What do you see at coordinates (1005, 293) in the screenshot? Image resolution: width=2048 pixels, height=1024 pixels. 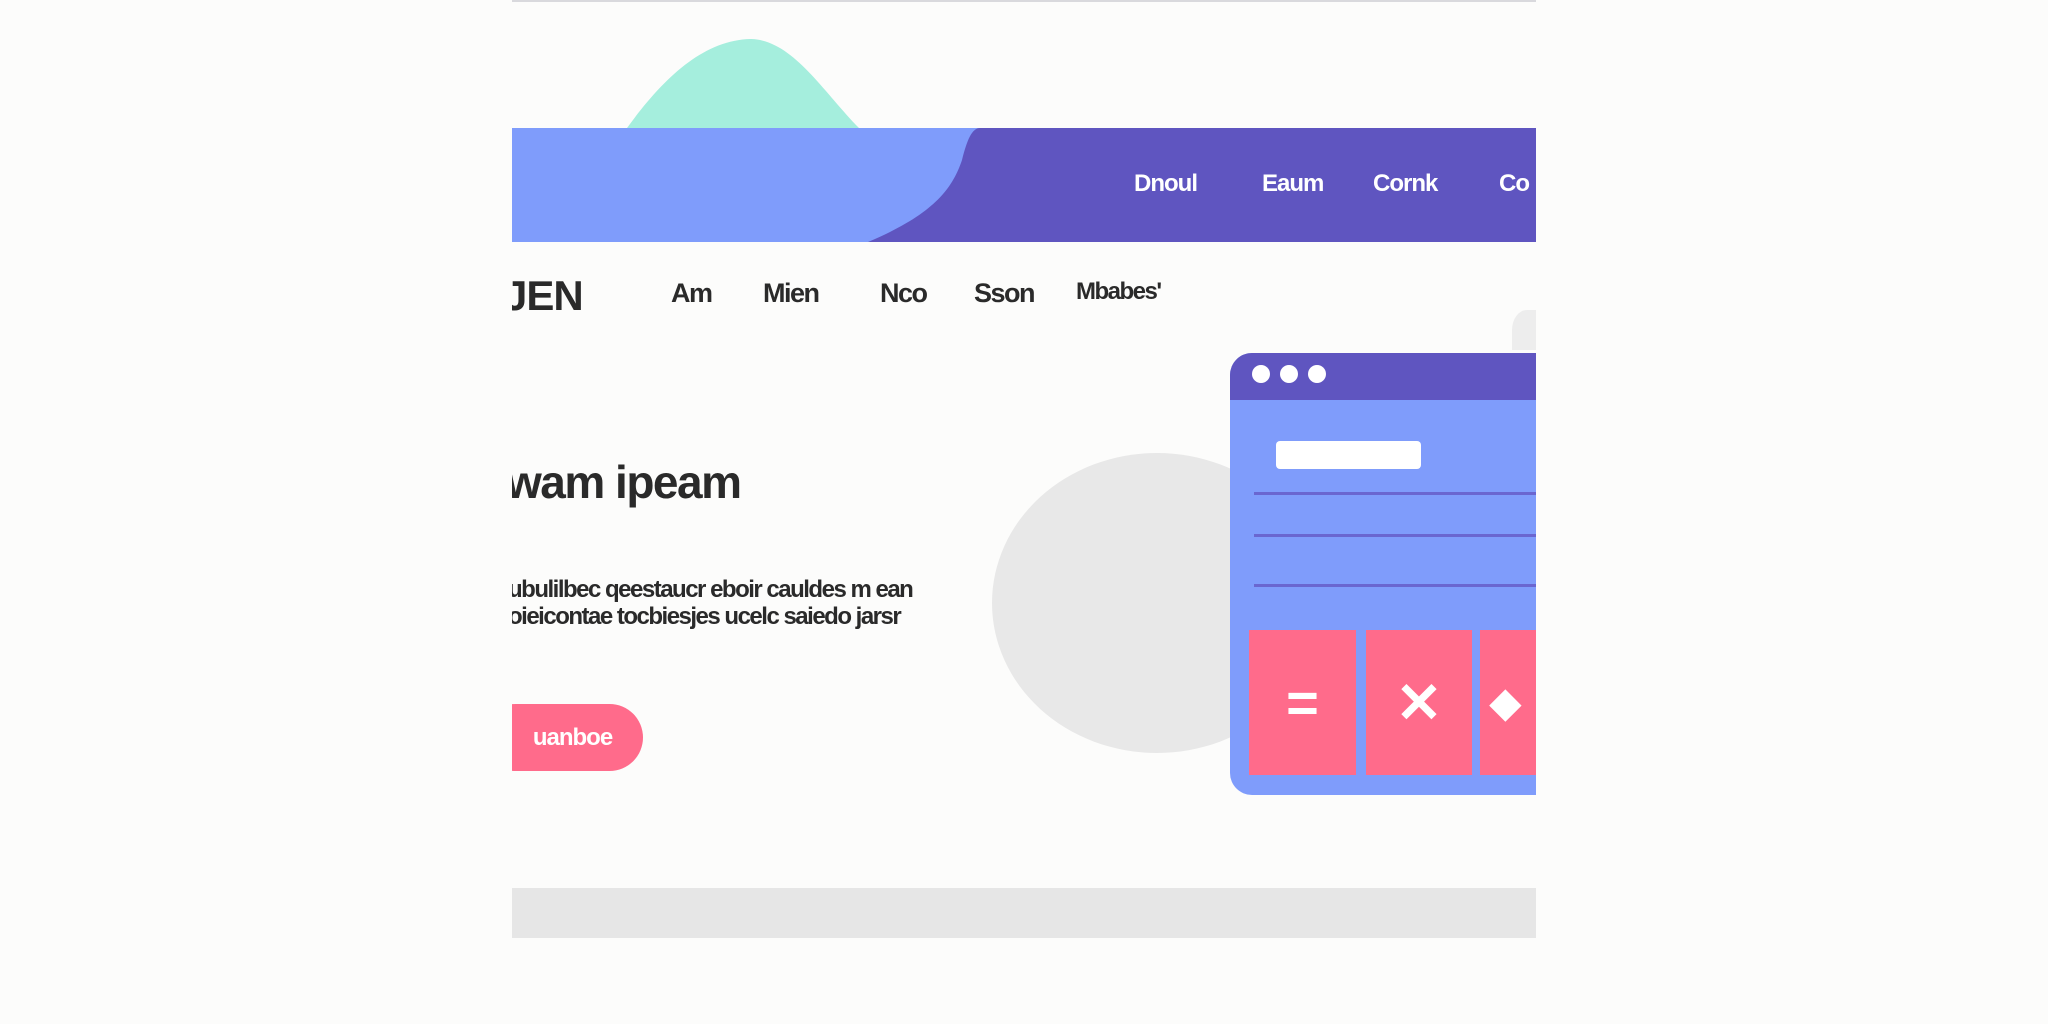 I see `nav-item-4: Sson` at bounding box center [1005, 293].